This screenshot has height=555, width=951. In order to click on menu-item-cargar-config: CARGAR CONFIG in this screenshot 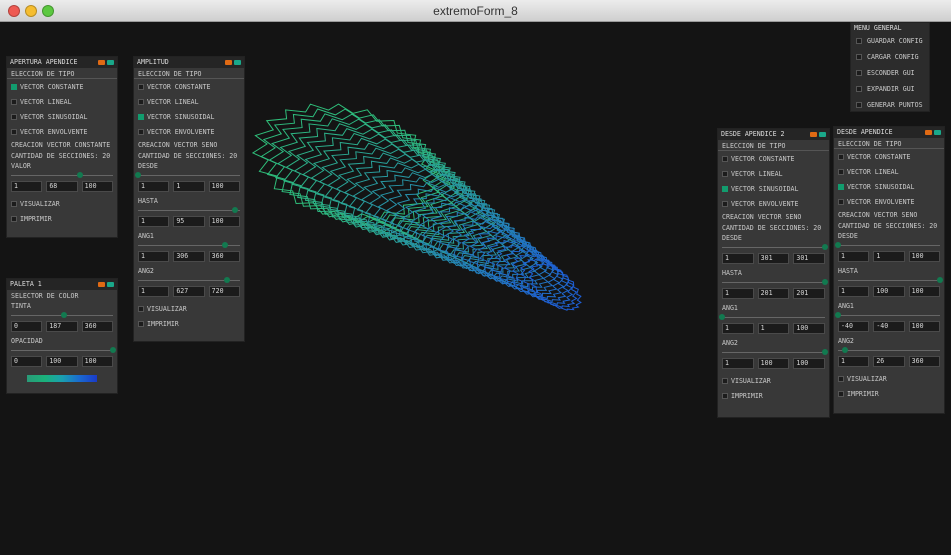, I will do `click(890, 57)`.